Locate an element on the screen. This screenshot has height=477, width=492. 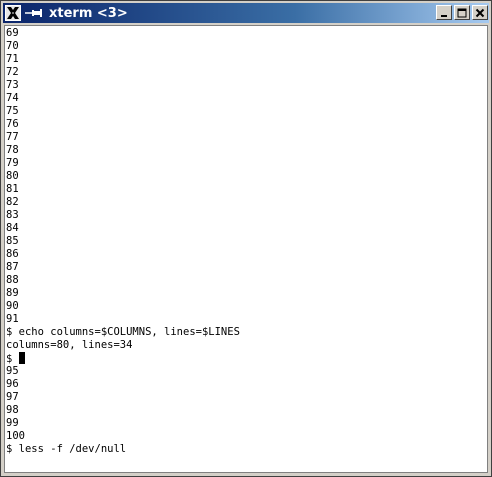
terminal-line-text: 88 is located at coordinates (12, 280).